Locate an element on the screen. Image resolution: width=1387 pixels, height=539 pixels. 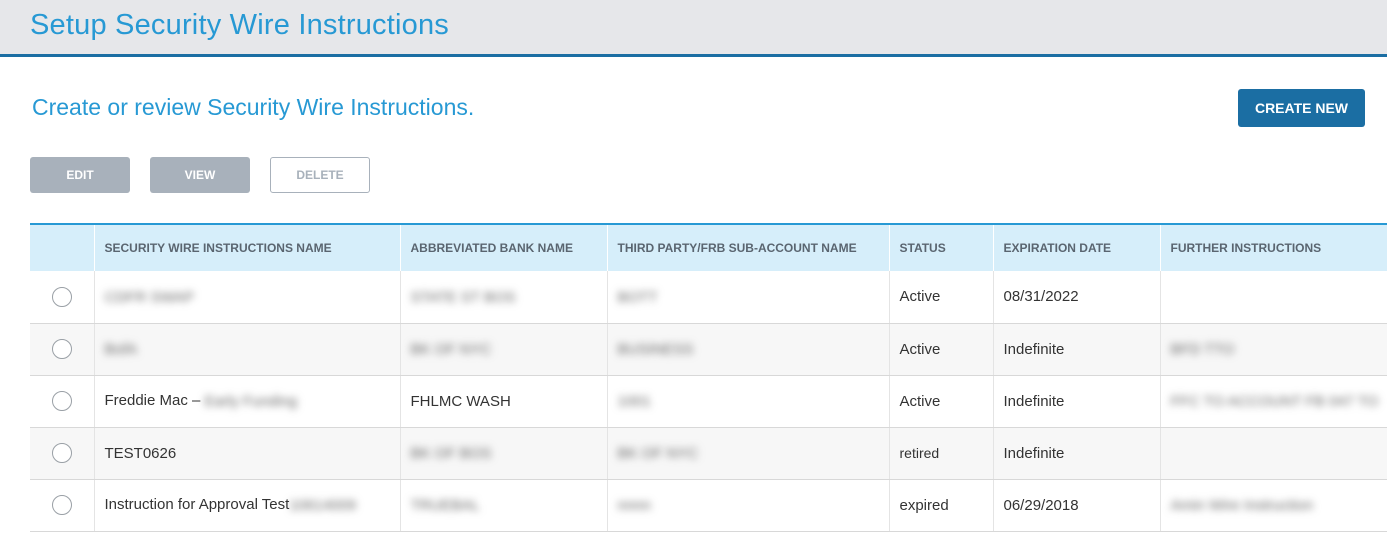
page-title: Setup Security Wire Instructions is located at coordinates (239, 25).